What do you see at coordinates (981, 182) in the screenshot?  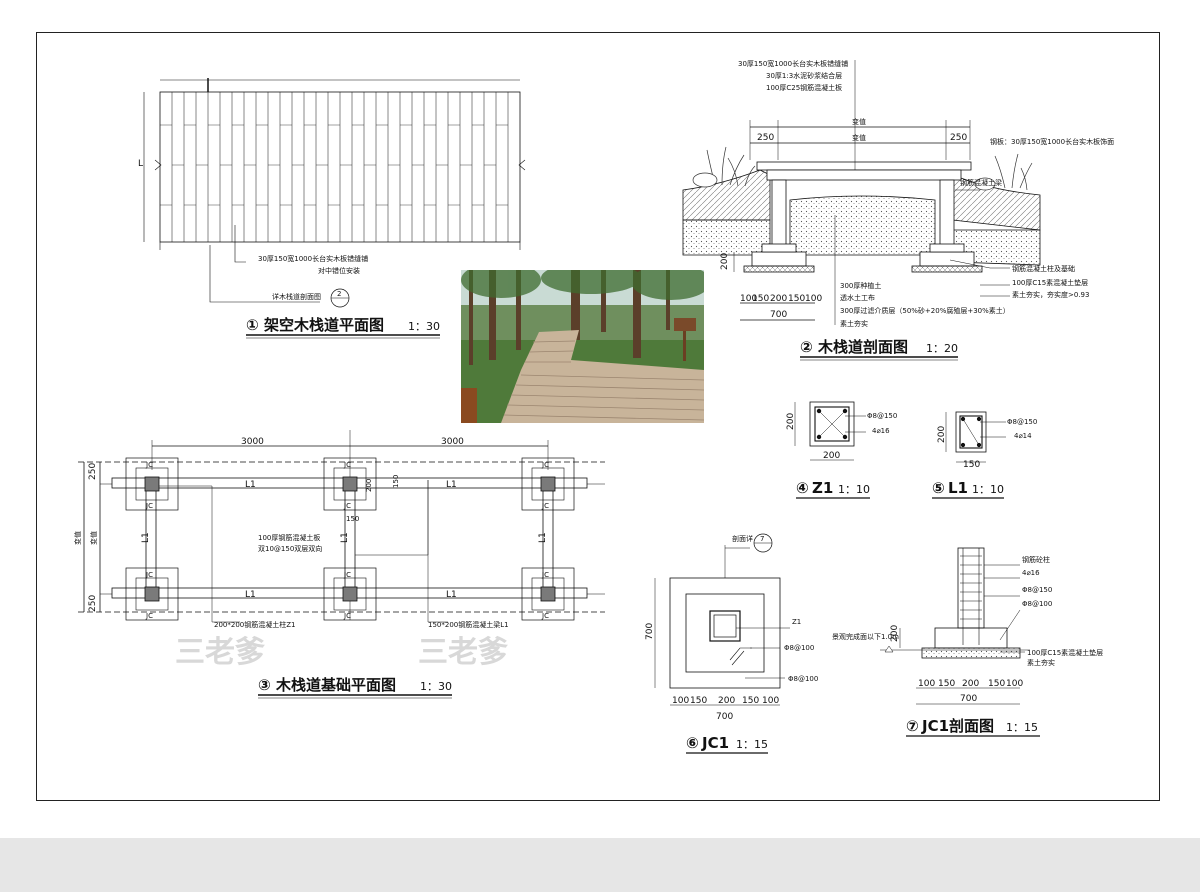 I see `section-beam-note: 钢筋混凝土梁` at bounding box center [981, 182].